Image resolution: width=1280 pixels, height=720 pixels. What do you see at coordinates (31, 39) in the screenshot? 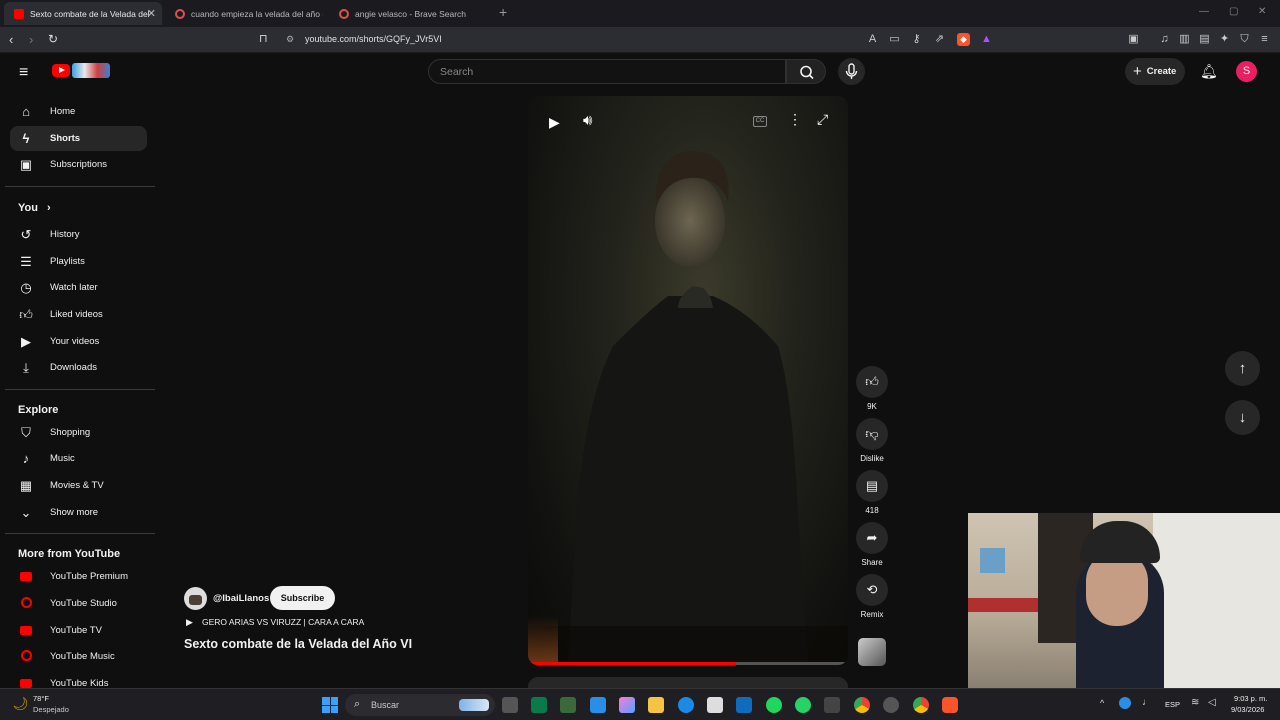
I see `forward-icon: ›` at bounding box center [31, 39].